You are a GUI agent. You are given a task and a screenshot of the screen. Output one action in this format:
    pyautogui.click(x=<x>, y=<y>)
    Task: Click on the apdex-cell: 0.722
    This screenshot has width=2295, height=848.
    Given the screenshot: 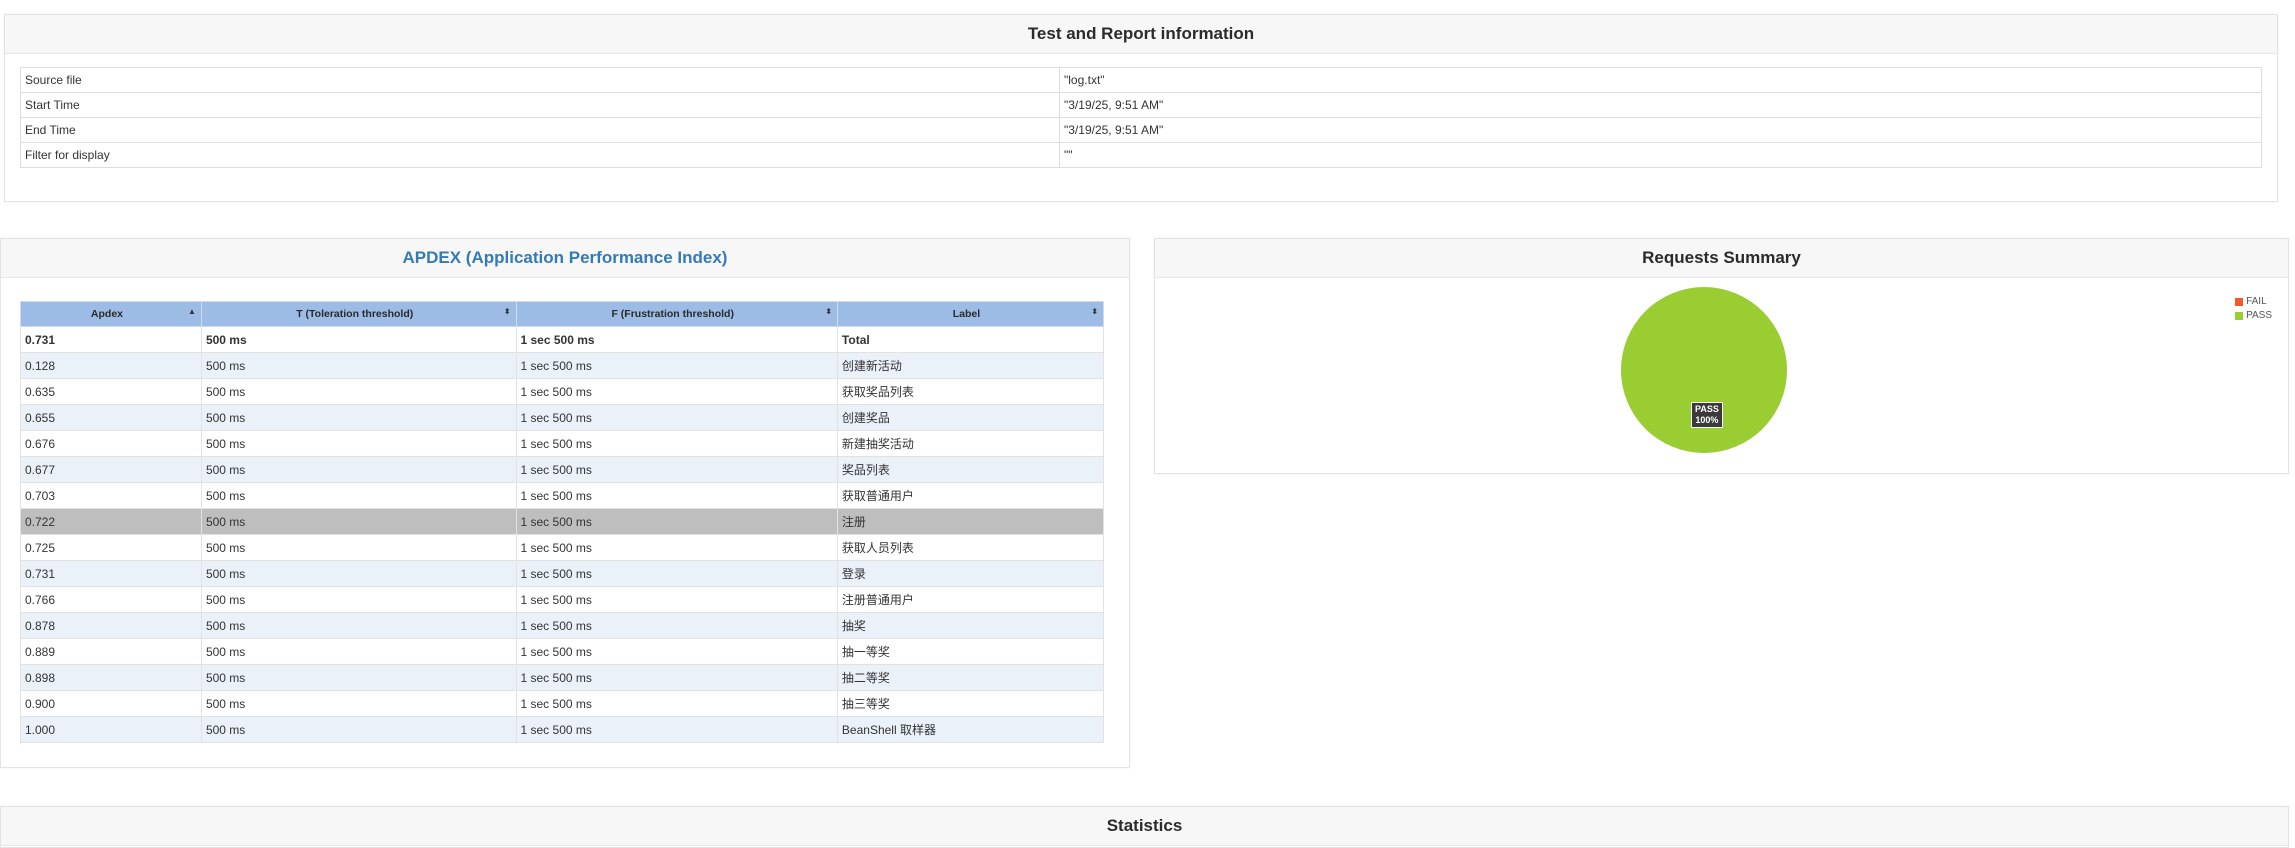 What is the action you would take?
    pyautogui.click(x=111, y=521)
    